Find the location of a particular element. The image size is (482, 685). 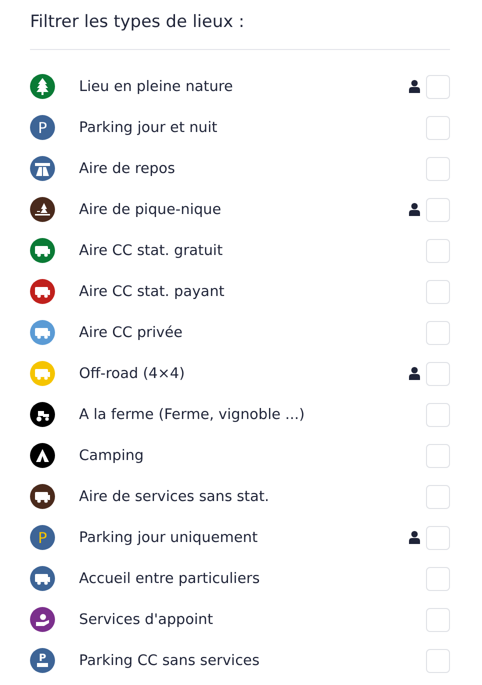

place-type-label: Aire CC privée is located at coordinates (131, 332).